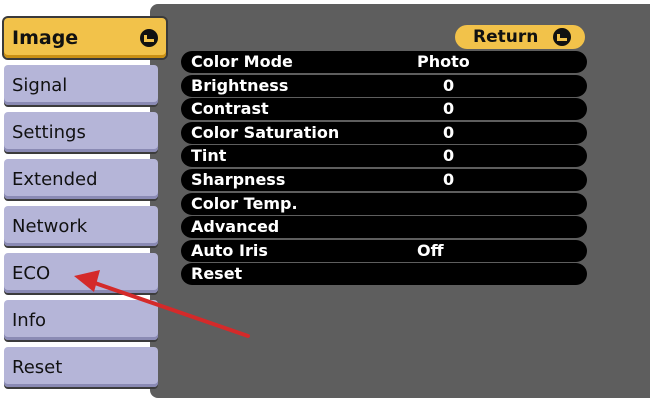  Describe the element at coordinates (384, 85) in the screenshot. I see `menu-row-brightness: Brightness 0` at that location.